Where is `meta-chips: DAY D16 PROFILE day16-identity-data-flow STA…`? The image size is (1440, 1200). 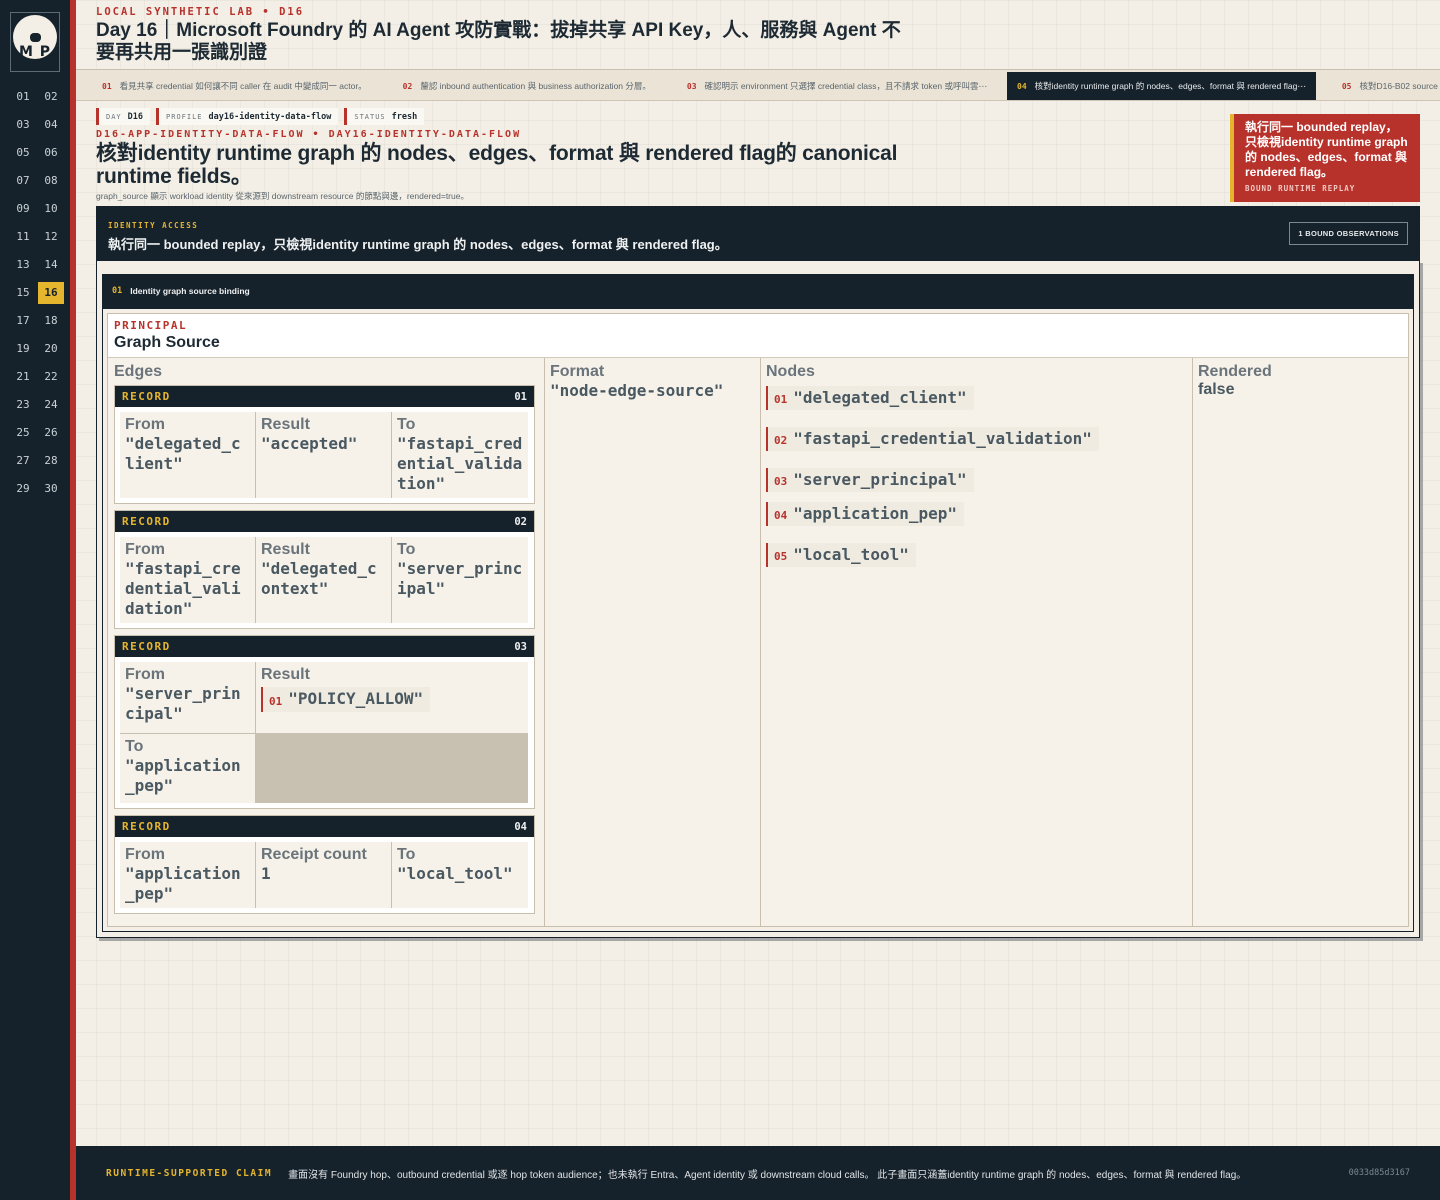
meta-chips: DAY D16 PROFILE day16-identity-data-flow STA… is located at coordinates (260, 116).